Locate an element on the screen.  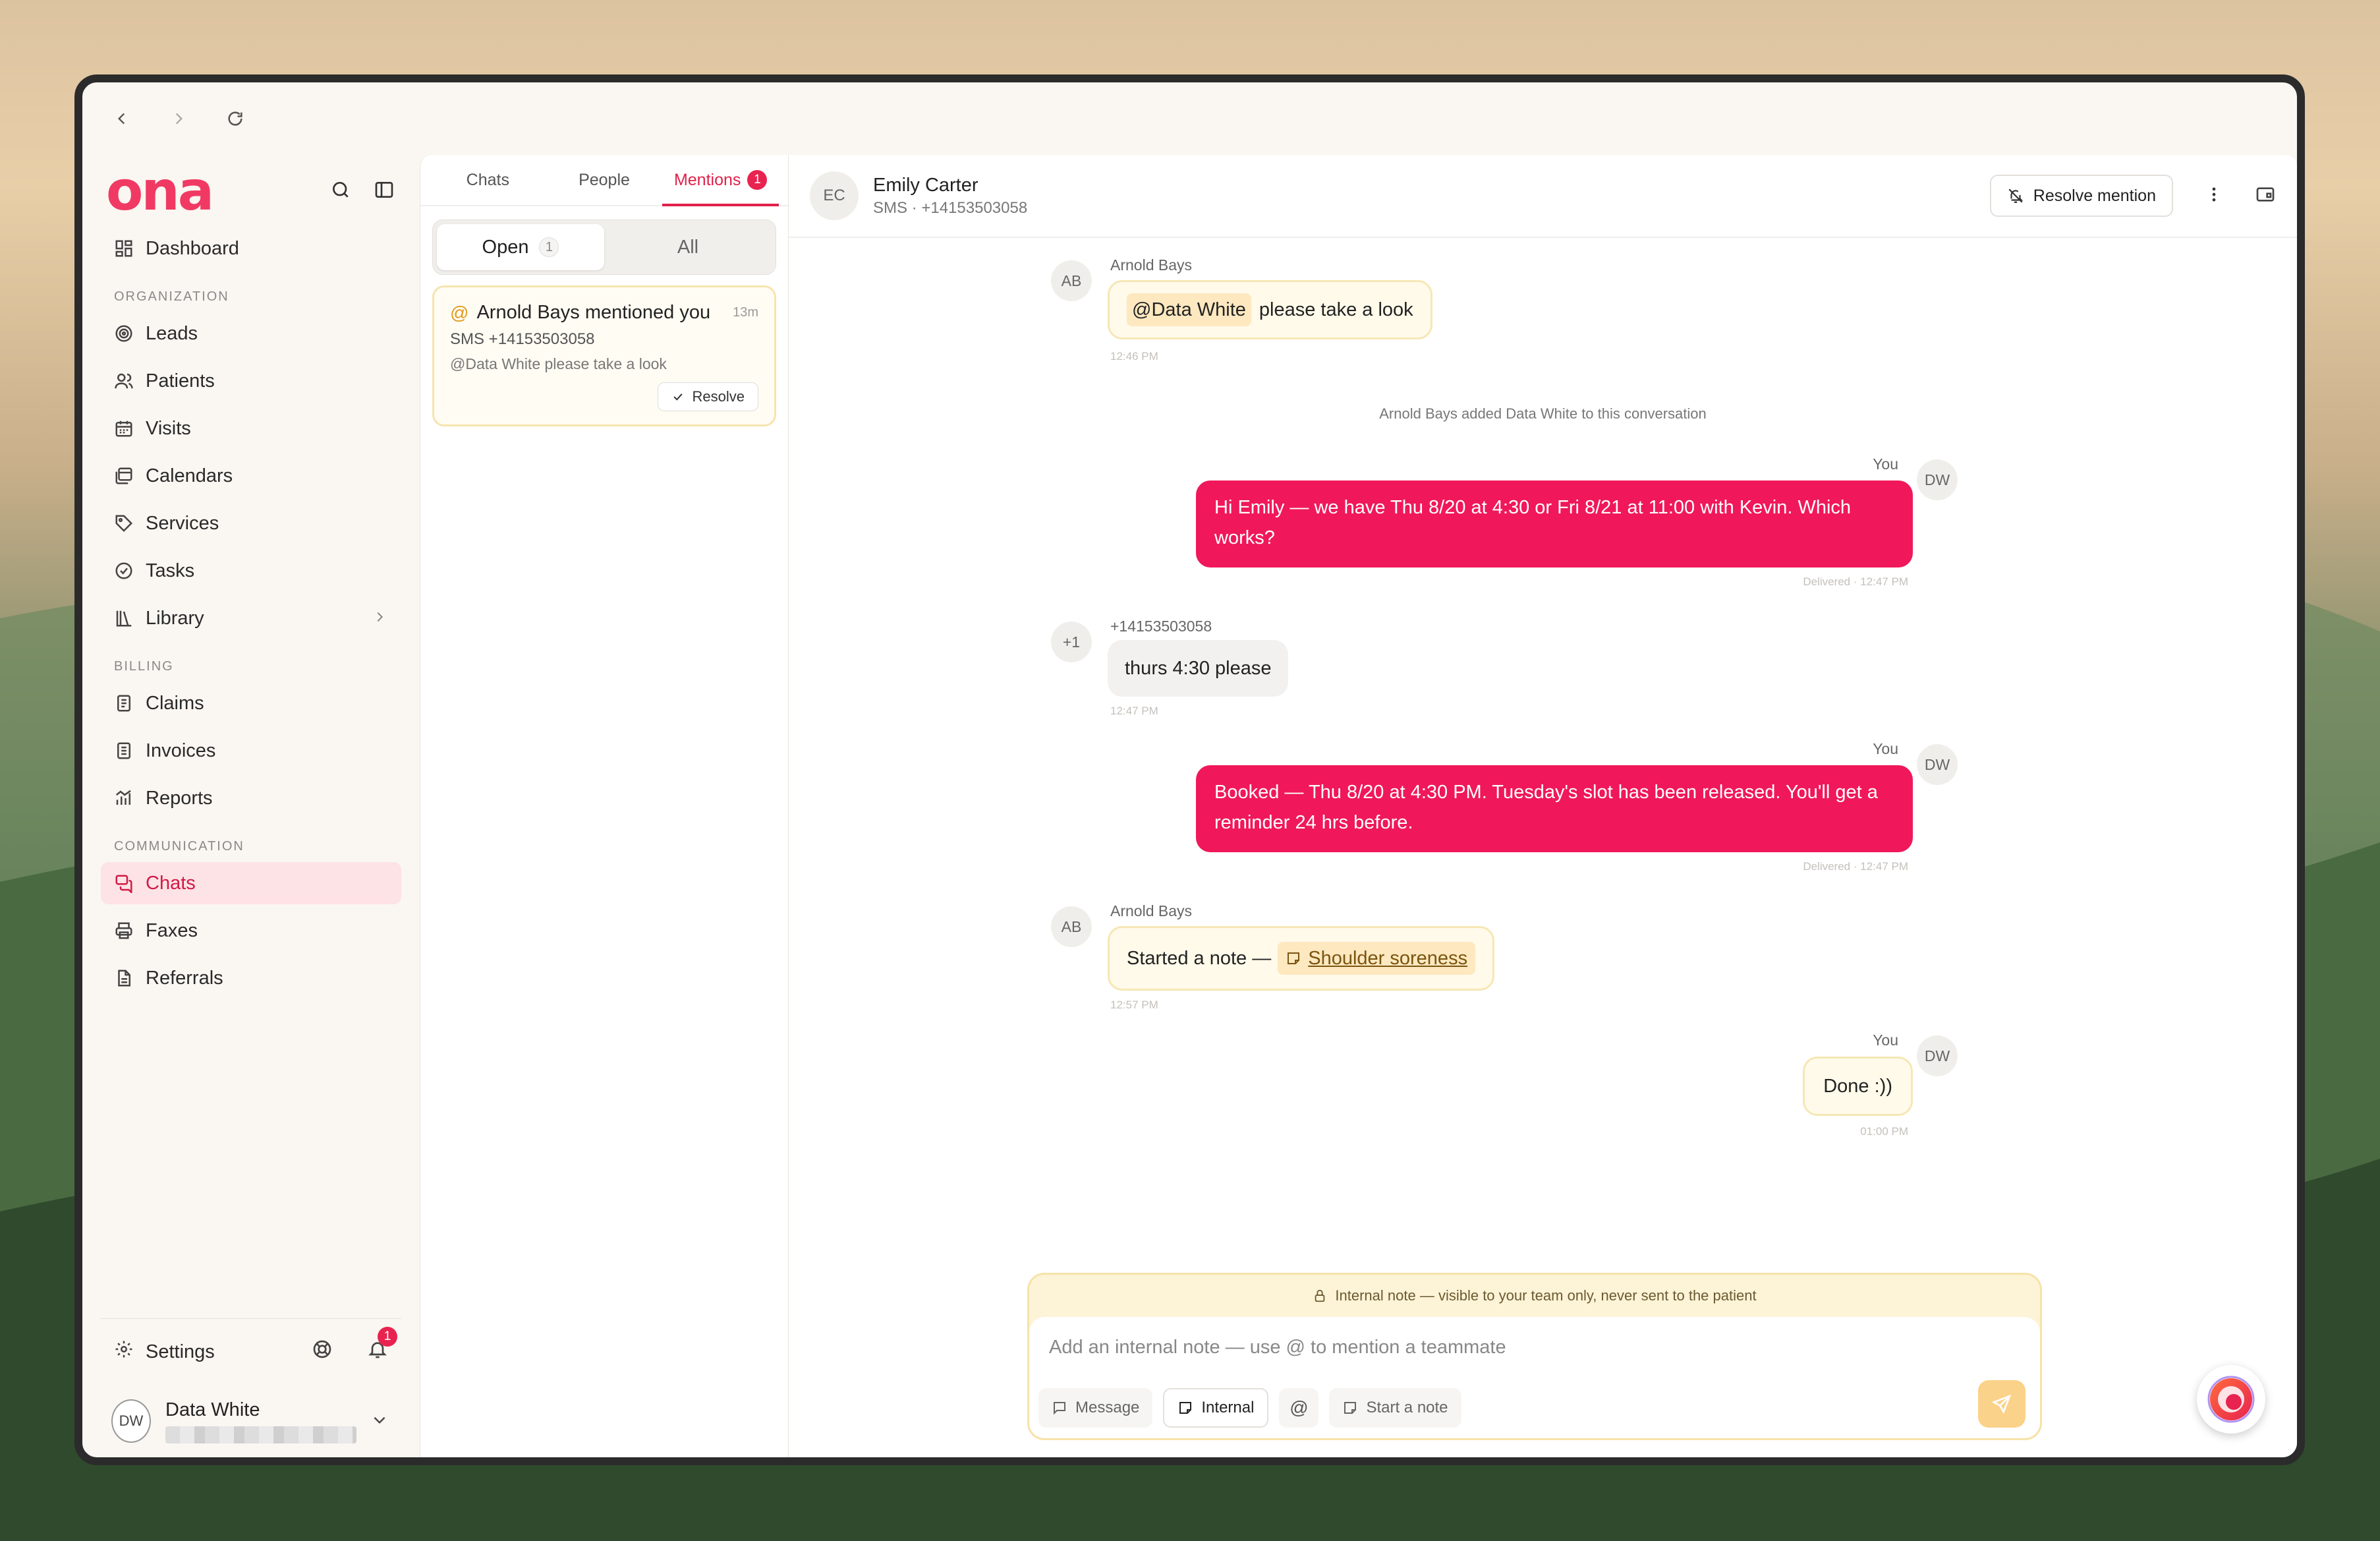
message-time: 12:46 PM is located at coordinates (1134, 356).